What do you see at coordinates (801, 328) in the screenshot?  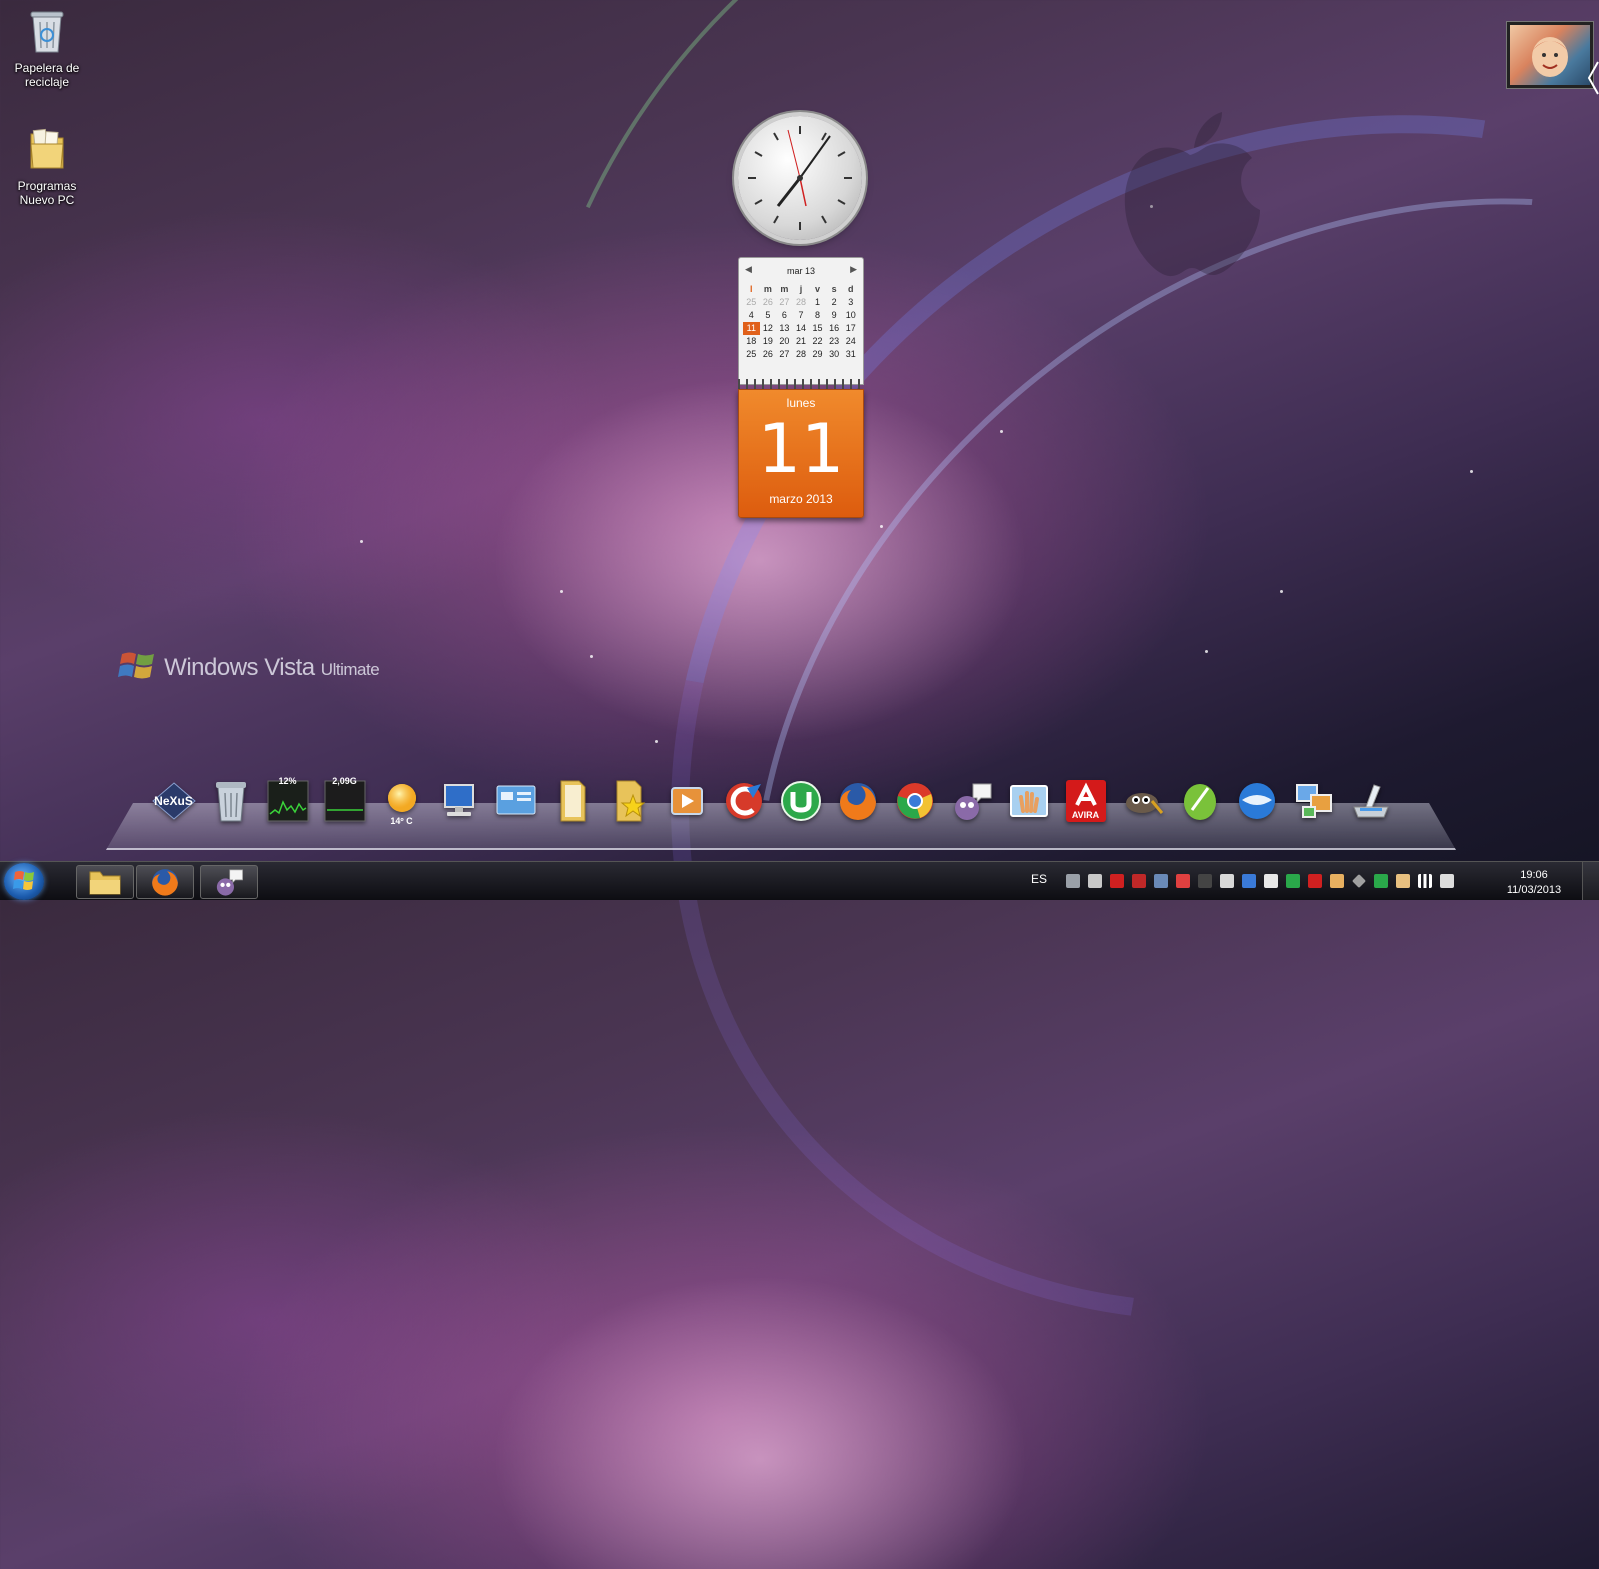 I see `calendar-day: 14` at bounding box center [801, 328].